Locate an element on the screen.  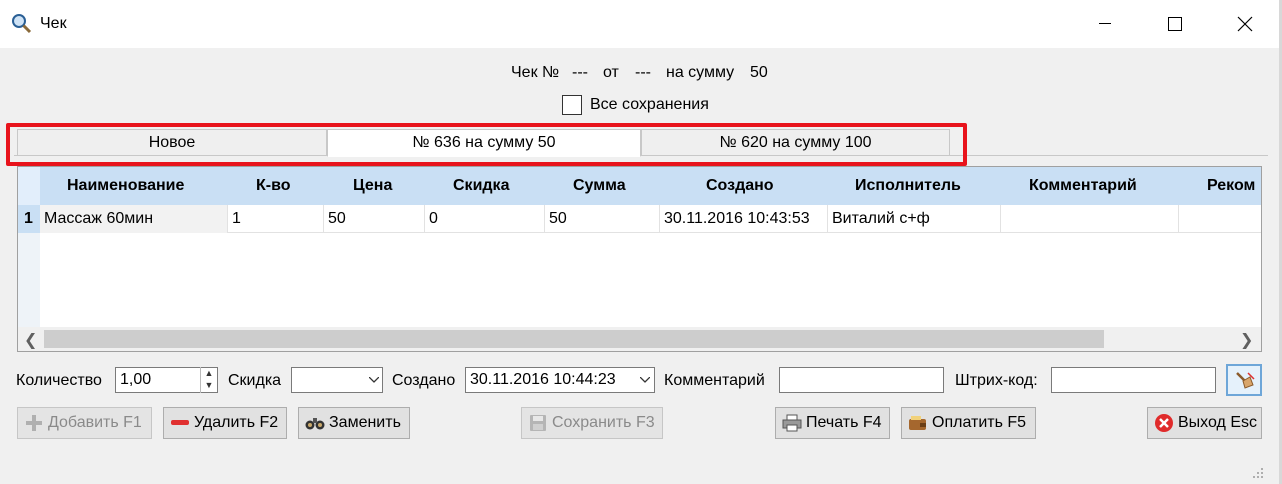
created-datetime-input is located at coordinates (560, 380).